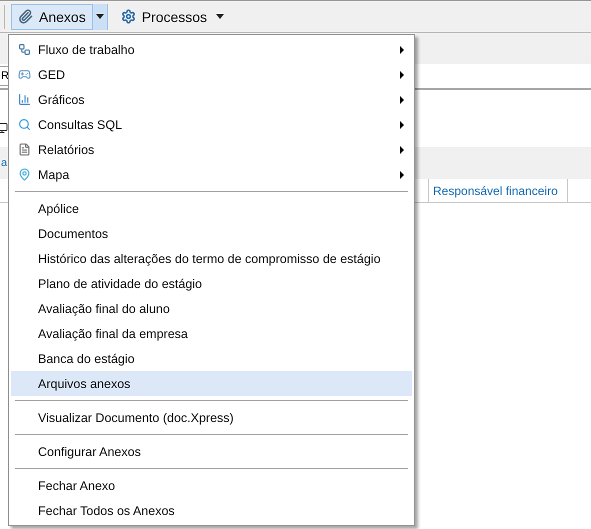 The height and width of the screenshot is (529, 591). What do you see at coordinates (211, 99) in the screenshot?
I see `menu-item: Gráficos` at bounding box center [211, 99].